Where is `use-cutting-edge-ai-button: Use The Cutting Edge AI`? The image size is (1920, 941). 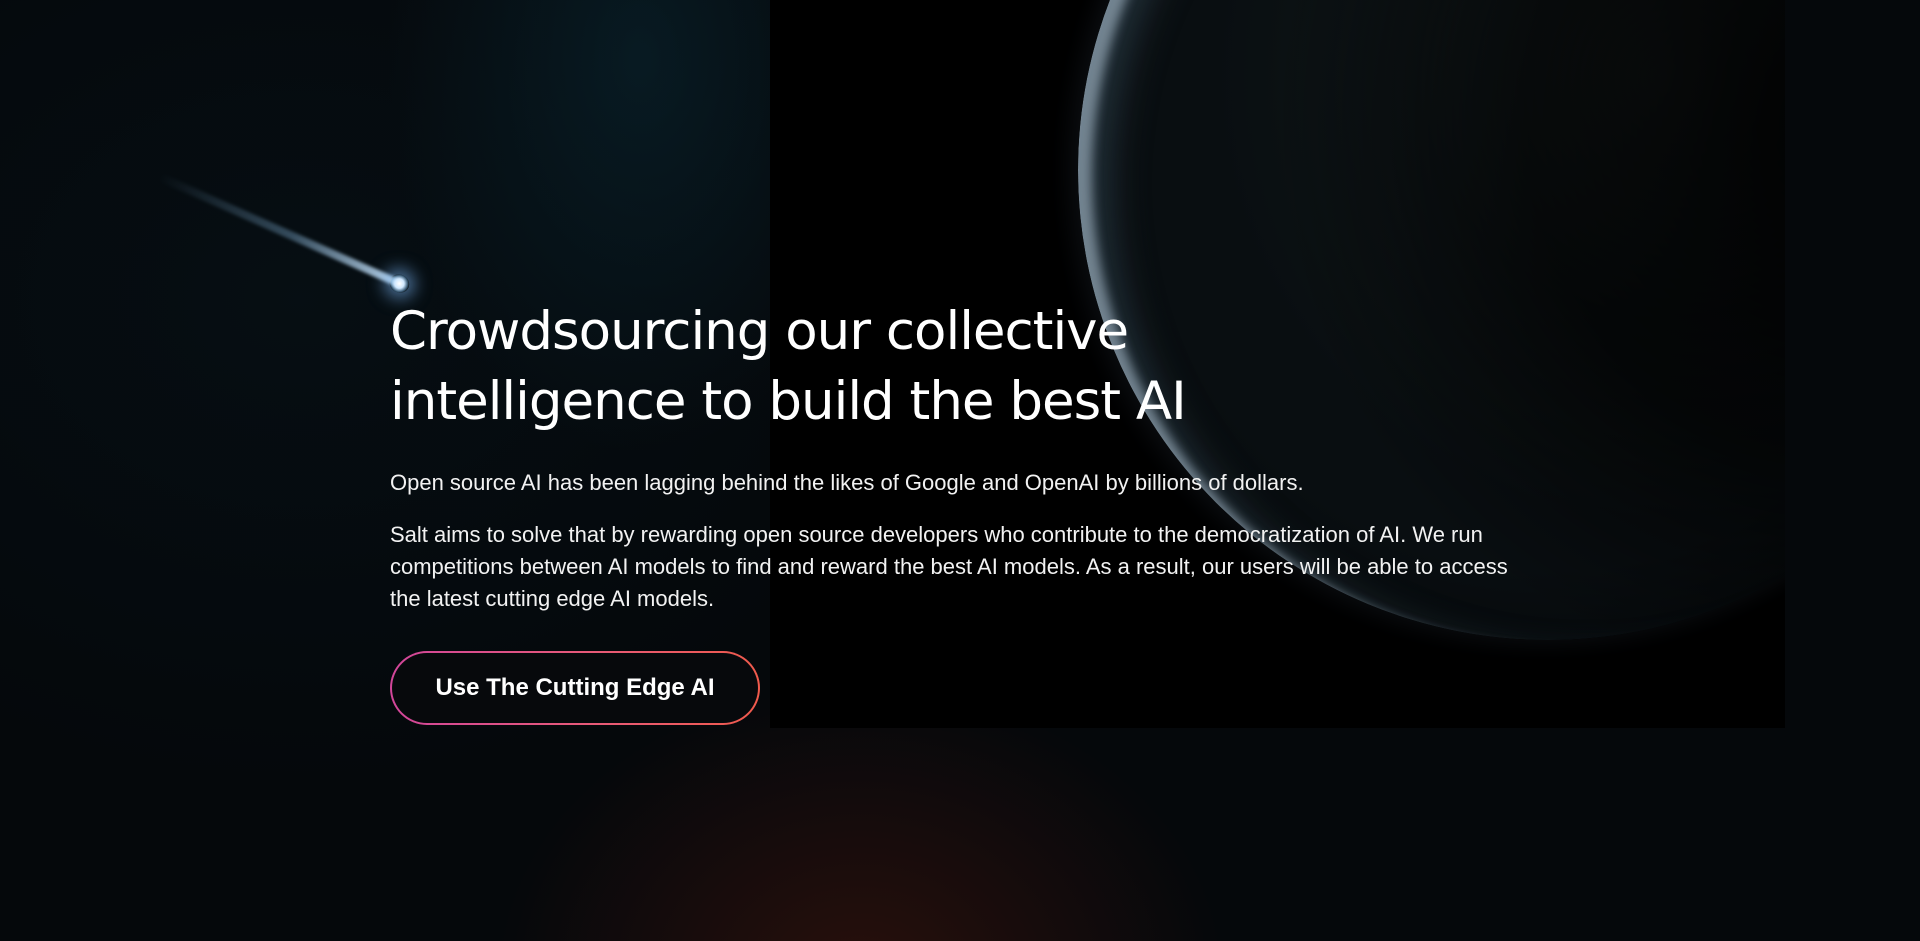 use-cutting-edge-ai-button: Use The Cutting Edge AI is located at coordinates (575, 688).